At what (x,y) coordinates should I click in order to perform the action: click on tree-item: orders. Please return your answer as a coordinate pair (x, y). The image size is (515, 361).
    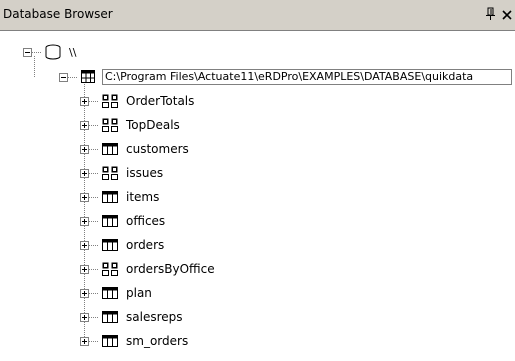
    Looking at the image, I should click on (122, 245).